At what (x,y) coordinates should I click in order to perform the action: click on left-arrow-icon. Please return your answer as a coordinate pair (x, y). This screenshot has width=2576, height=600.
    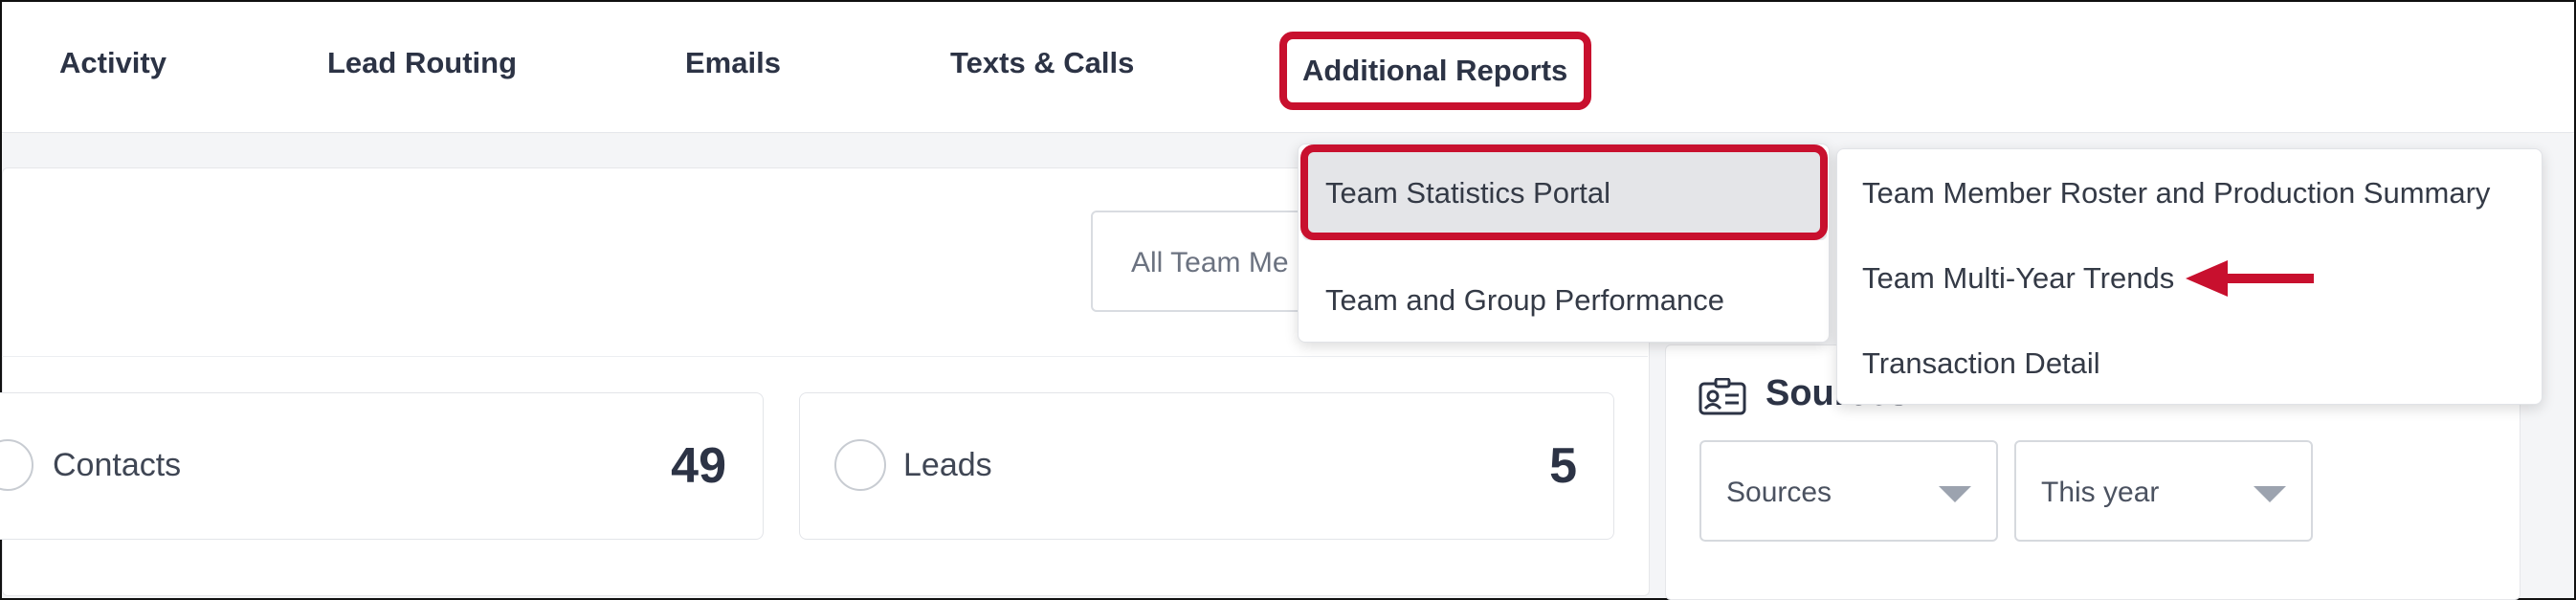
    Looking at the image, I should click on (2250, 278).